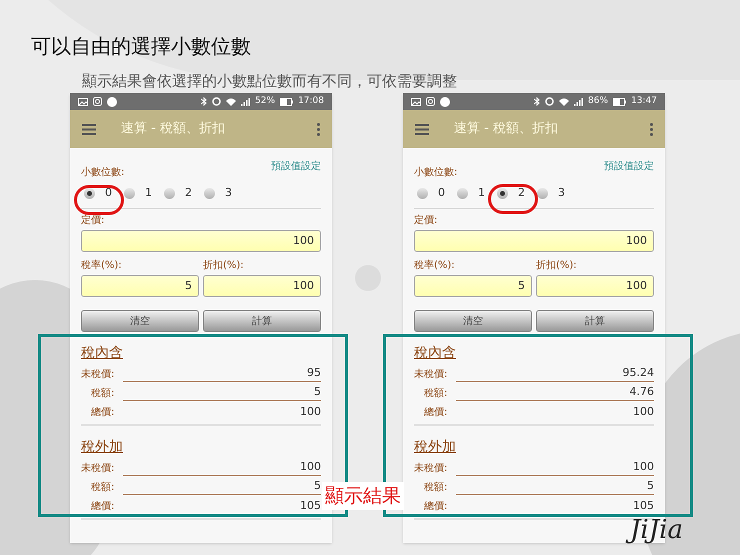 The height and width of the screenshot is (555, 740). Describe the element at coordinates (265, 101) in the screenshot. I see `battery-percent: 52%` at that location.